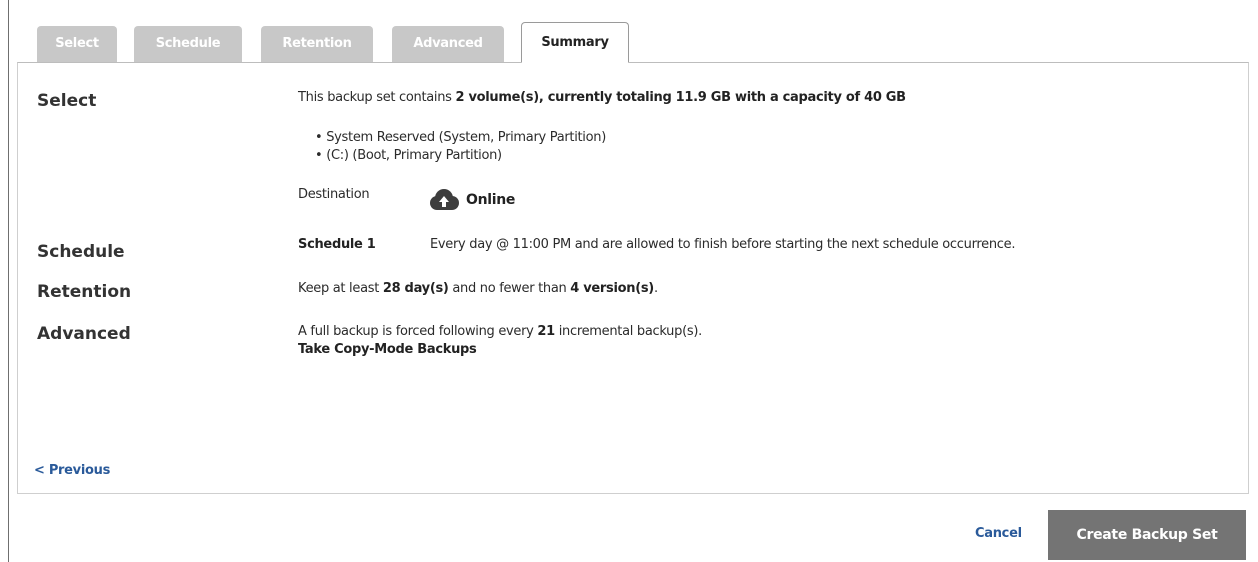 This screenshot has width=1258, height=562. What do you see at coordinates (575, 42) in the screenshot?
I see `tab-summary: Summary` at bounding box center [575, 42].